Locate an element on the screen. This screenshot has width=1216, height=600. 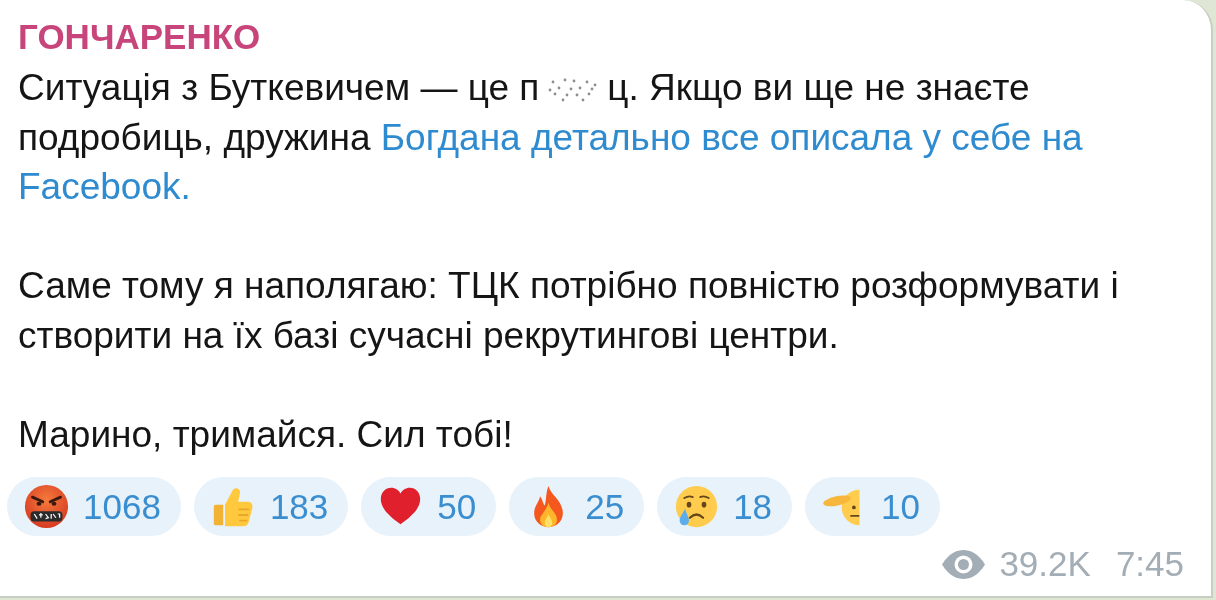
author-name: ГОНЧАРЕНКО is located at coordinates (139, 36).